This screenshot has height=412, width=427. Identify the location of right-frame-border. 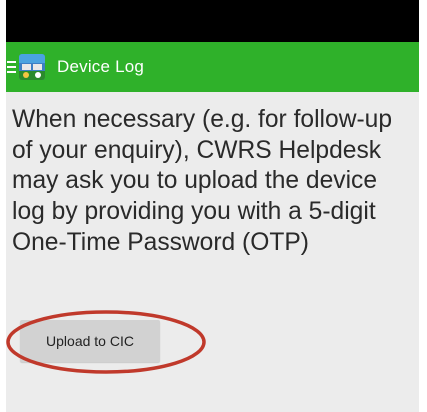
(423, 206).